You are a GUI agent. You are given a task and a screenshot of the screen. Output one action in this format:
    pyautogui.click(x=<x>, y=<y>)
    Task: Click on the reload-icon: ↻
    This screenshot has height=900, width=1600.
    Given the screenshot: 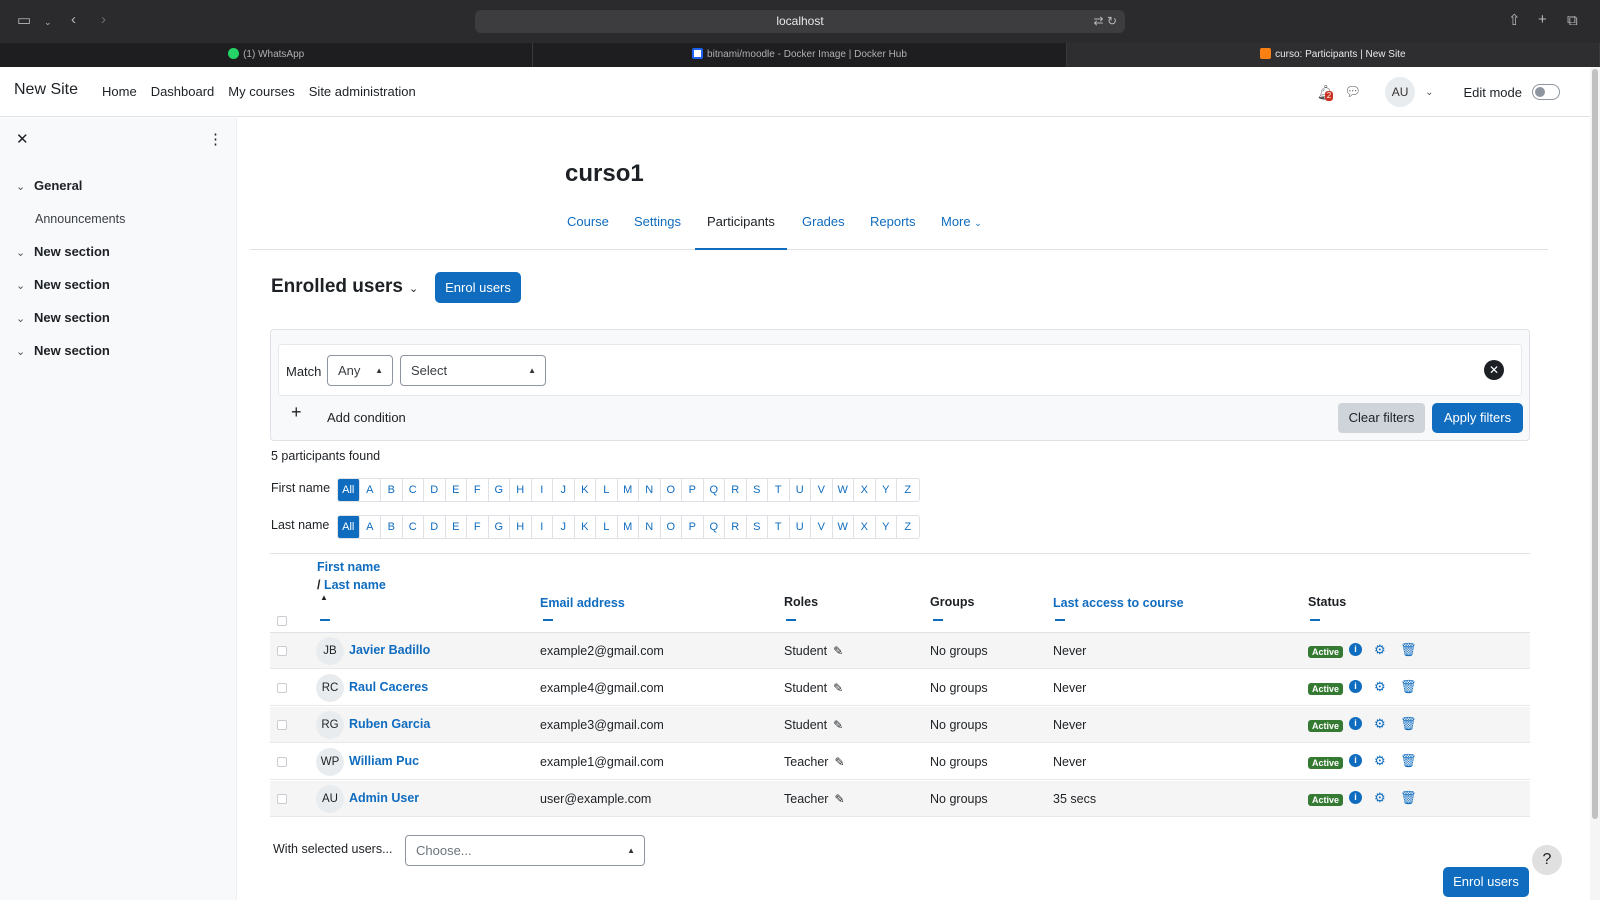 What is the action you would take?
    pyautogui.click(x=1112, y=21)
    